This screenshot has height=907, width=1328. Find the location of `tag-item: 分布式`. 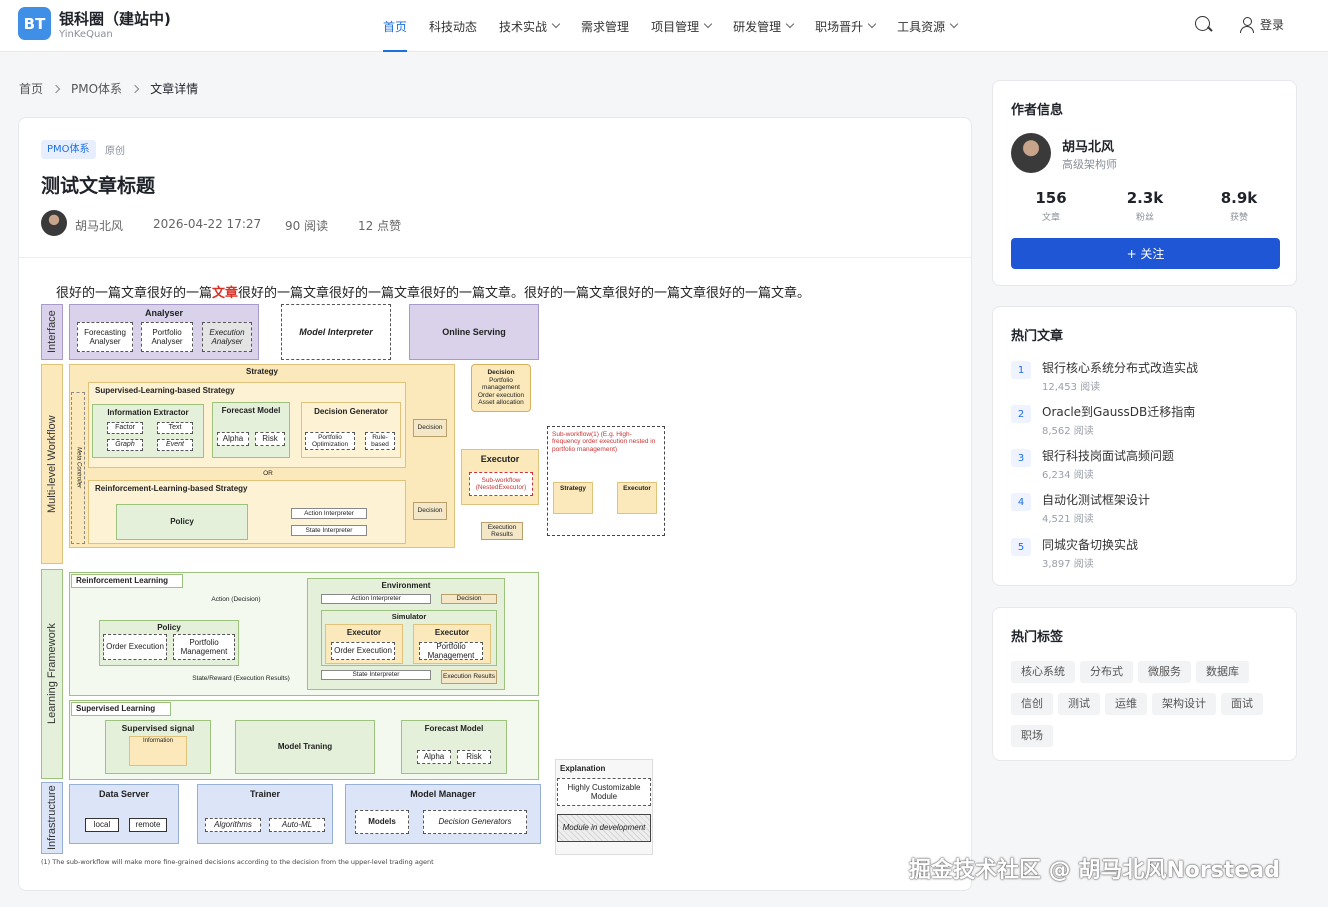

tag-item: 分布式 is located at coordinates (1106, 672).